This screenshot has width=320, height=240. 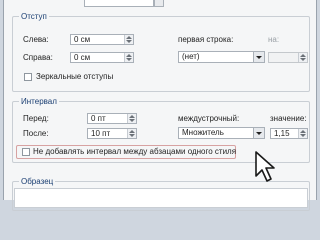 What do you see at coordinates (288, 57) in the screenshot?
I see `indent-on-spinner` at bounding box center [288, 57].